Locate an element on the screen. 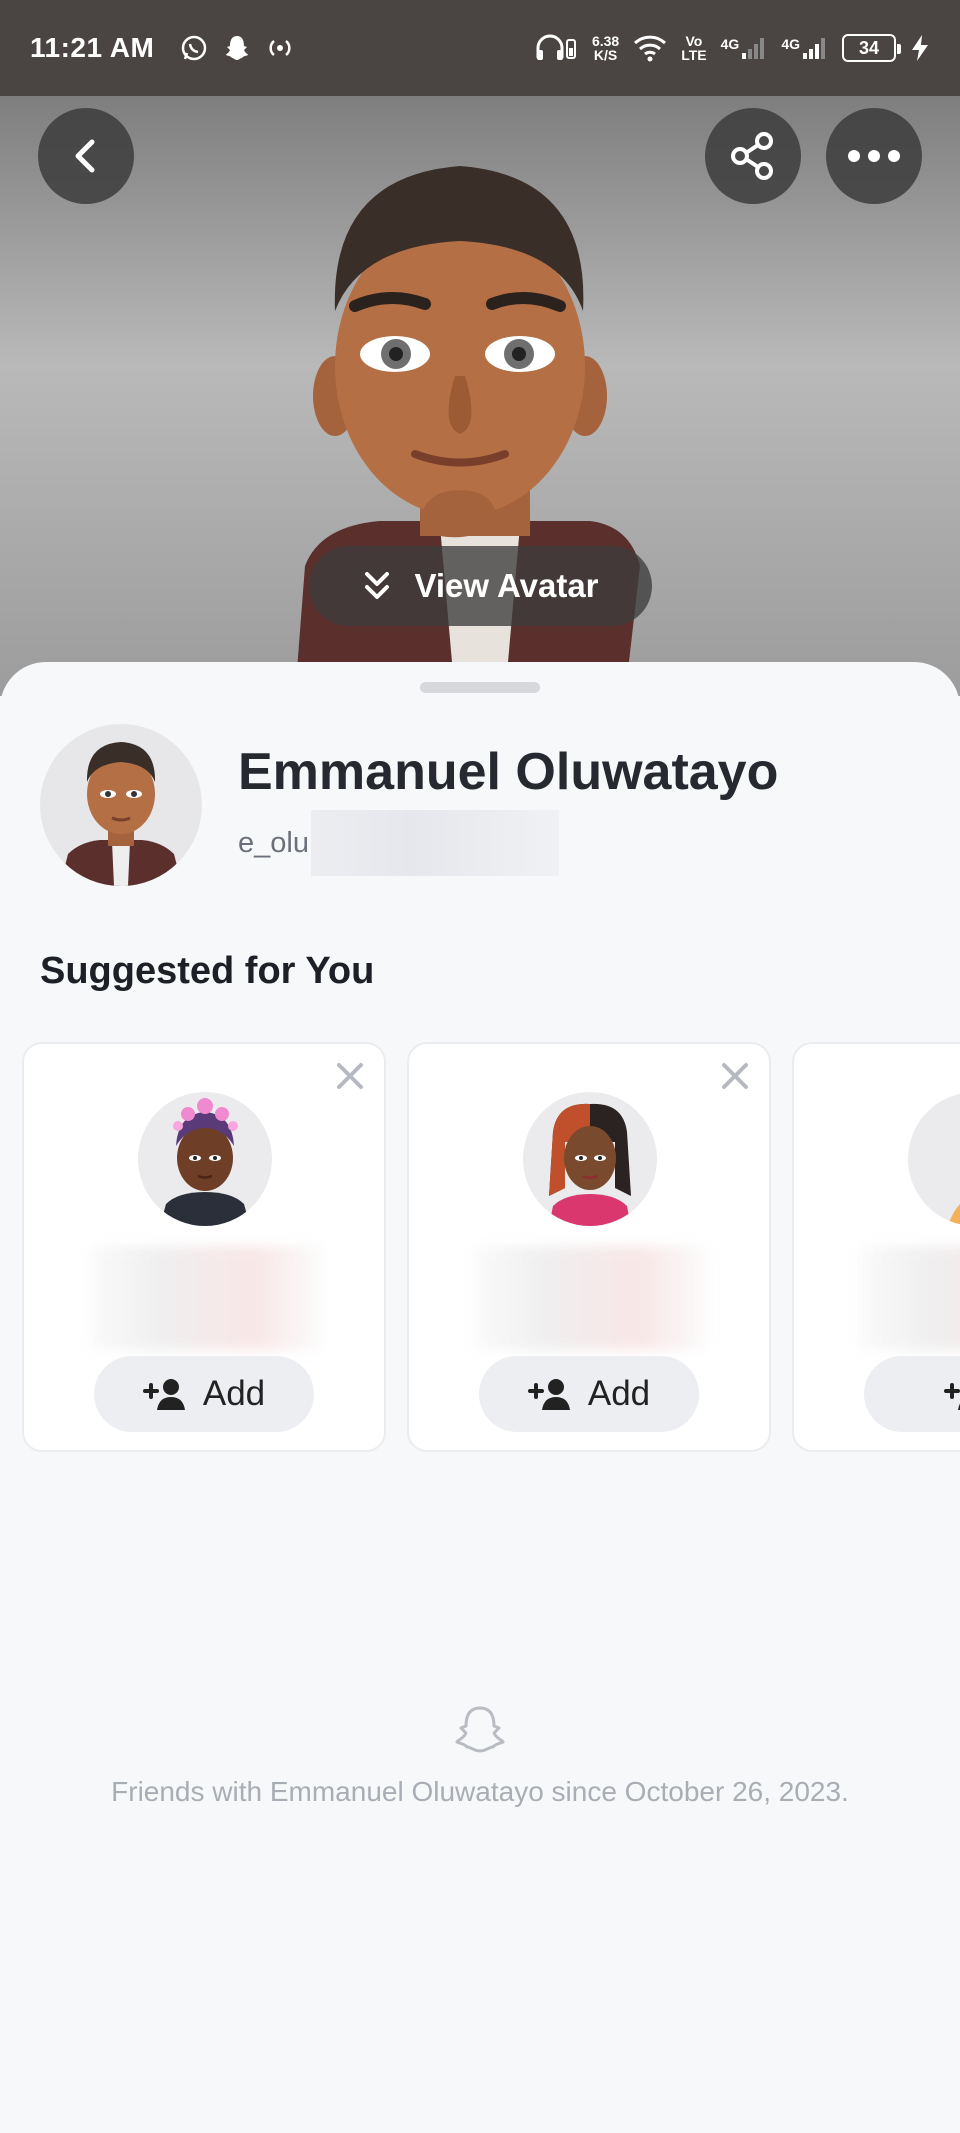 This screenshot has width=960, height=2133. suggested-card is located at coordinates (876, 1247).